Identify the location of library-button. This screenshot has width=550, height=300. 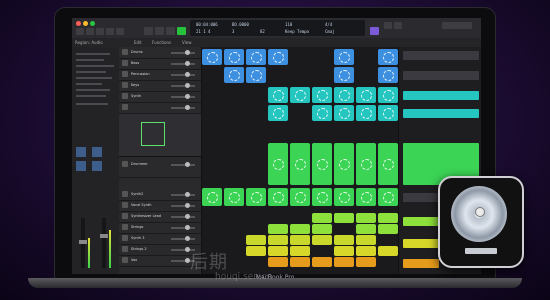
(80, 31).